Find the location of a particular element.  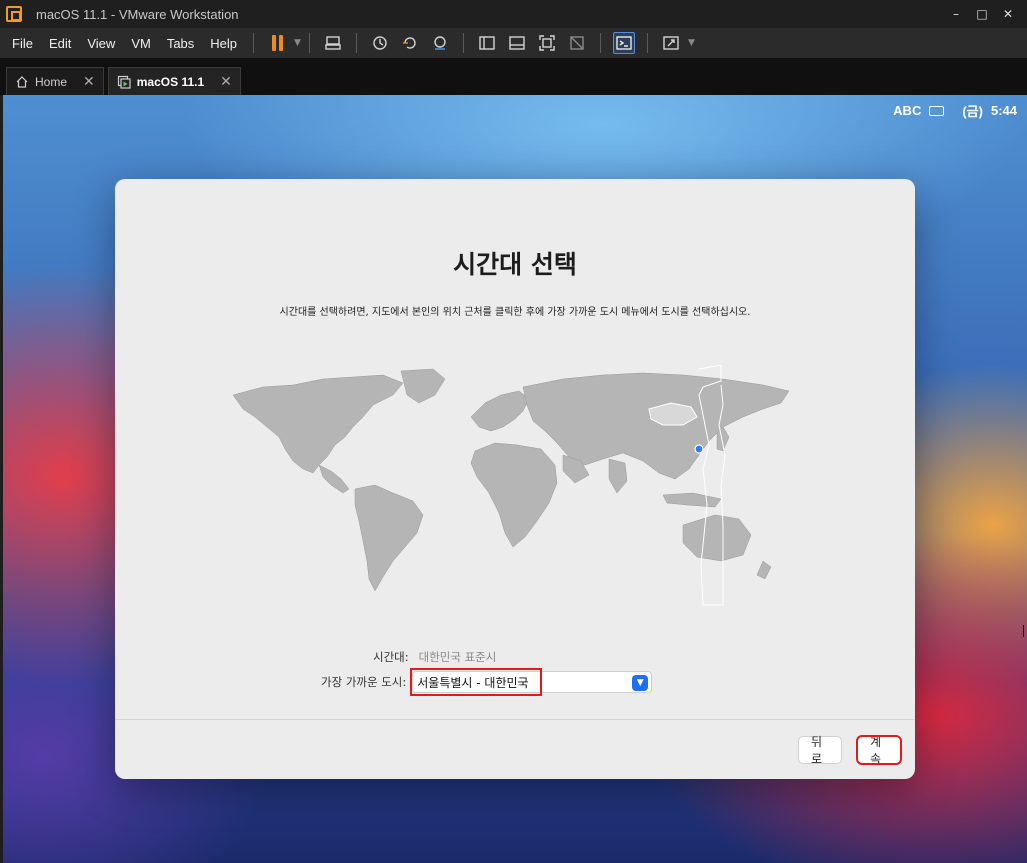

status-time: 5:44 is located at coordinates (1003, 110).